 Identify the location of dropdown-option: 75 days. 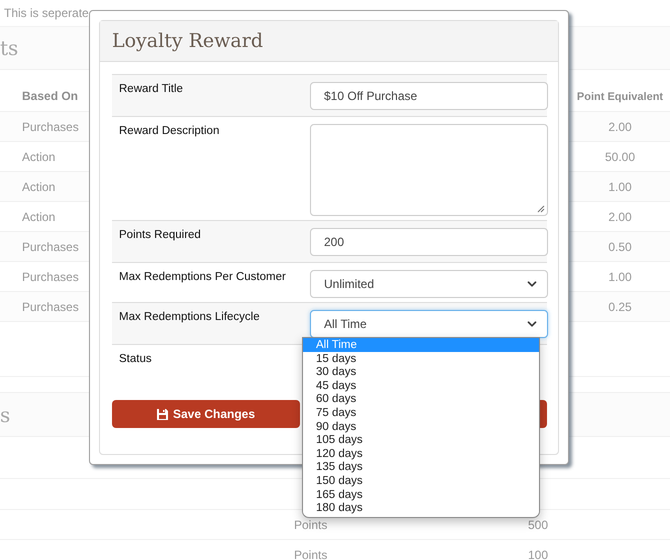
(421, 413).